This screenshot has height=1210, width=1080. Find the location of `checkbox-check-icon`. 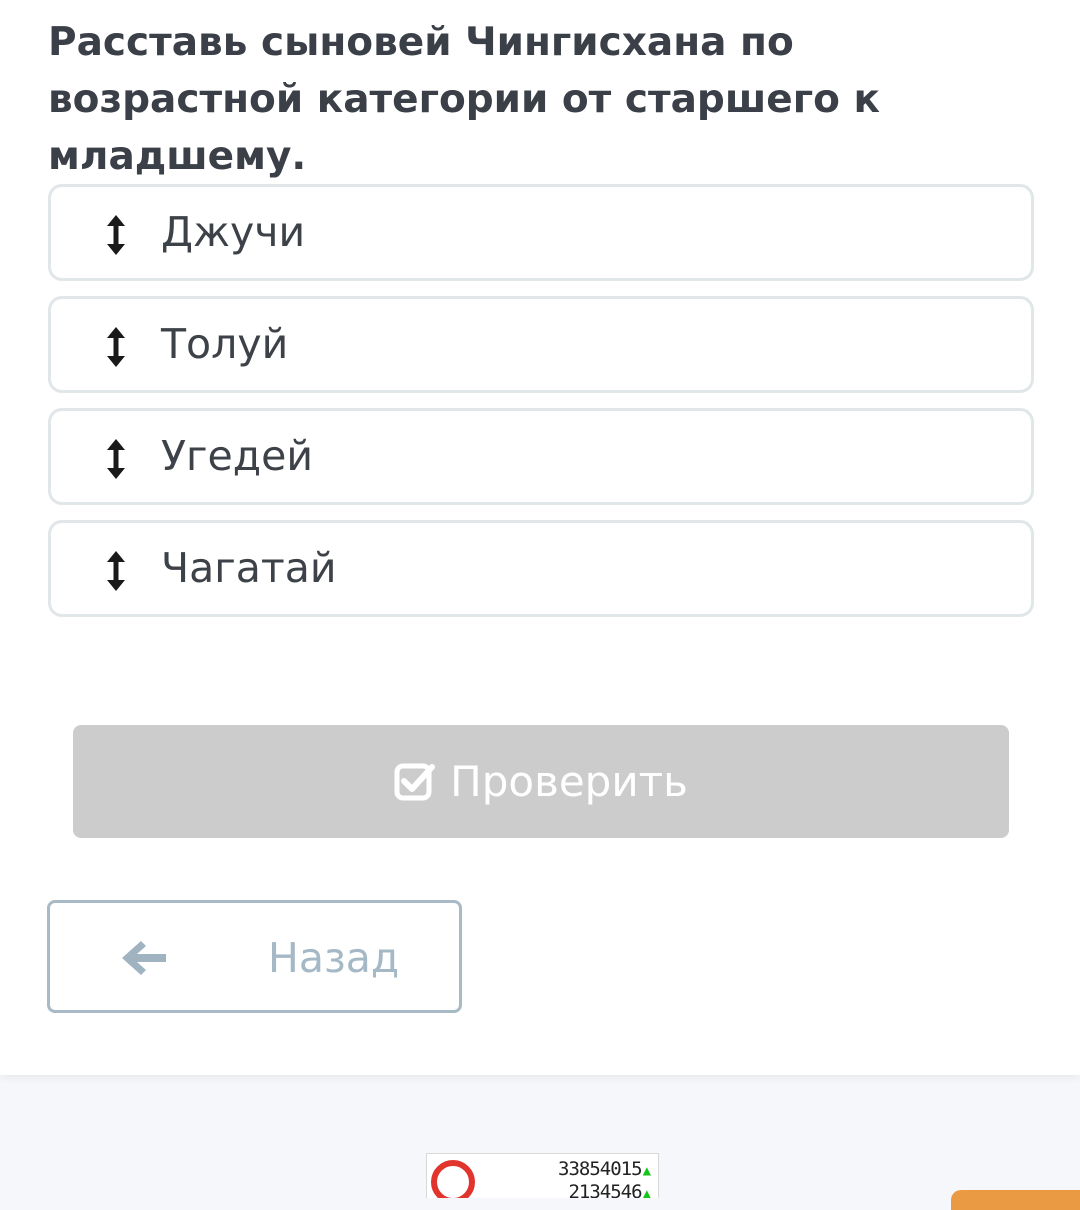

checkbox-check-icon is located at coordinates (415, 781).